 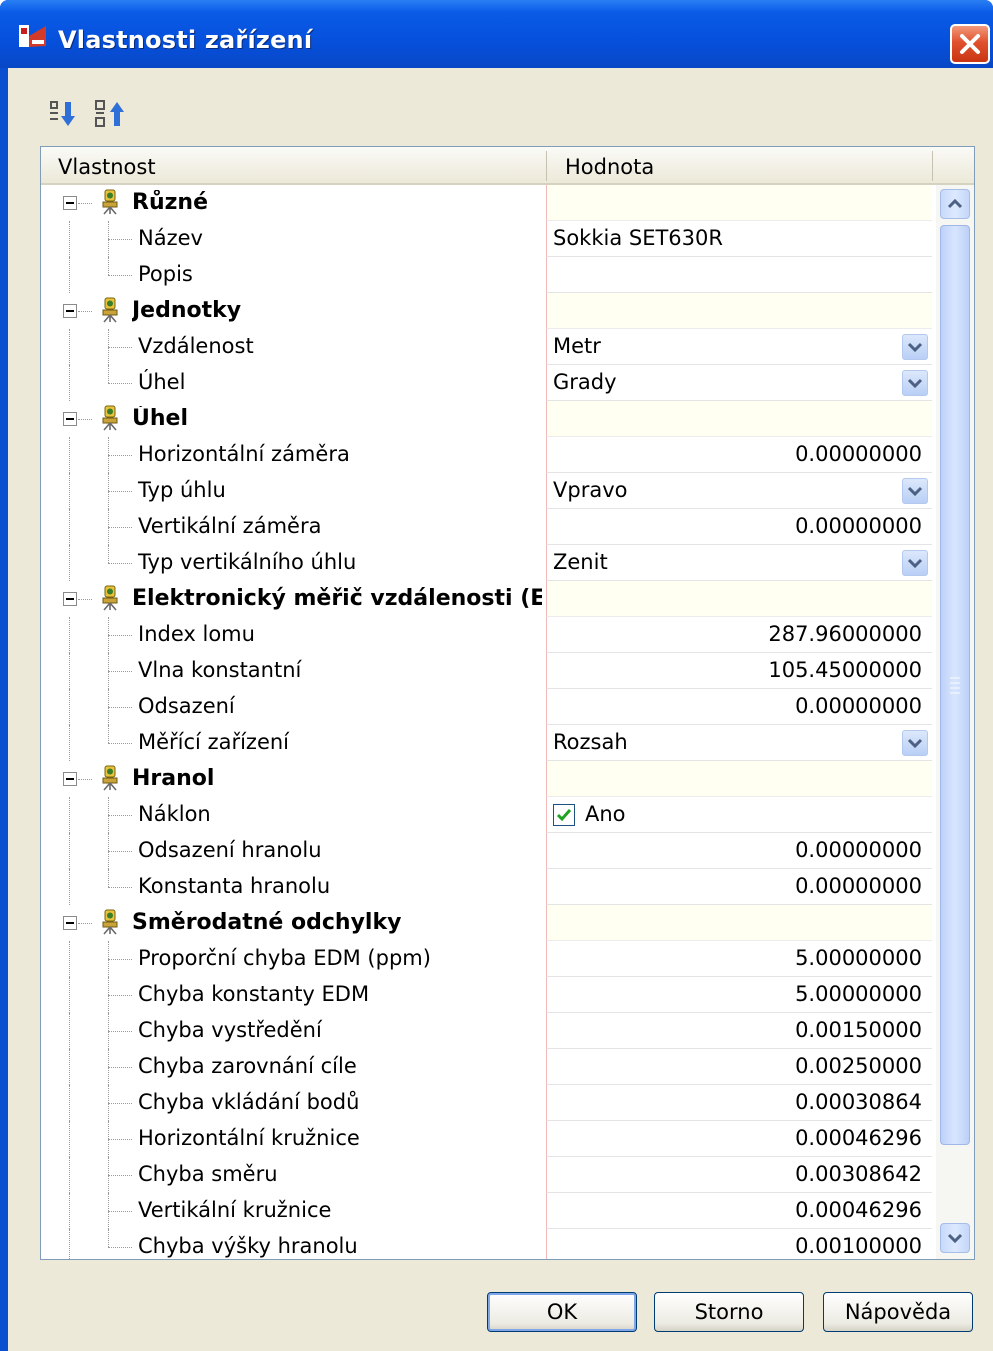 I want to click on property-row: Chyba výšky hranolu 0.00100000, so click(x=487, y=1244).